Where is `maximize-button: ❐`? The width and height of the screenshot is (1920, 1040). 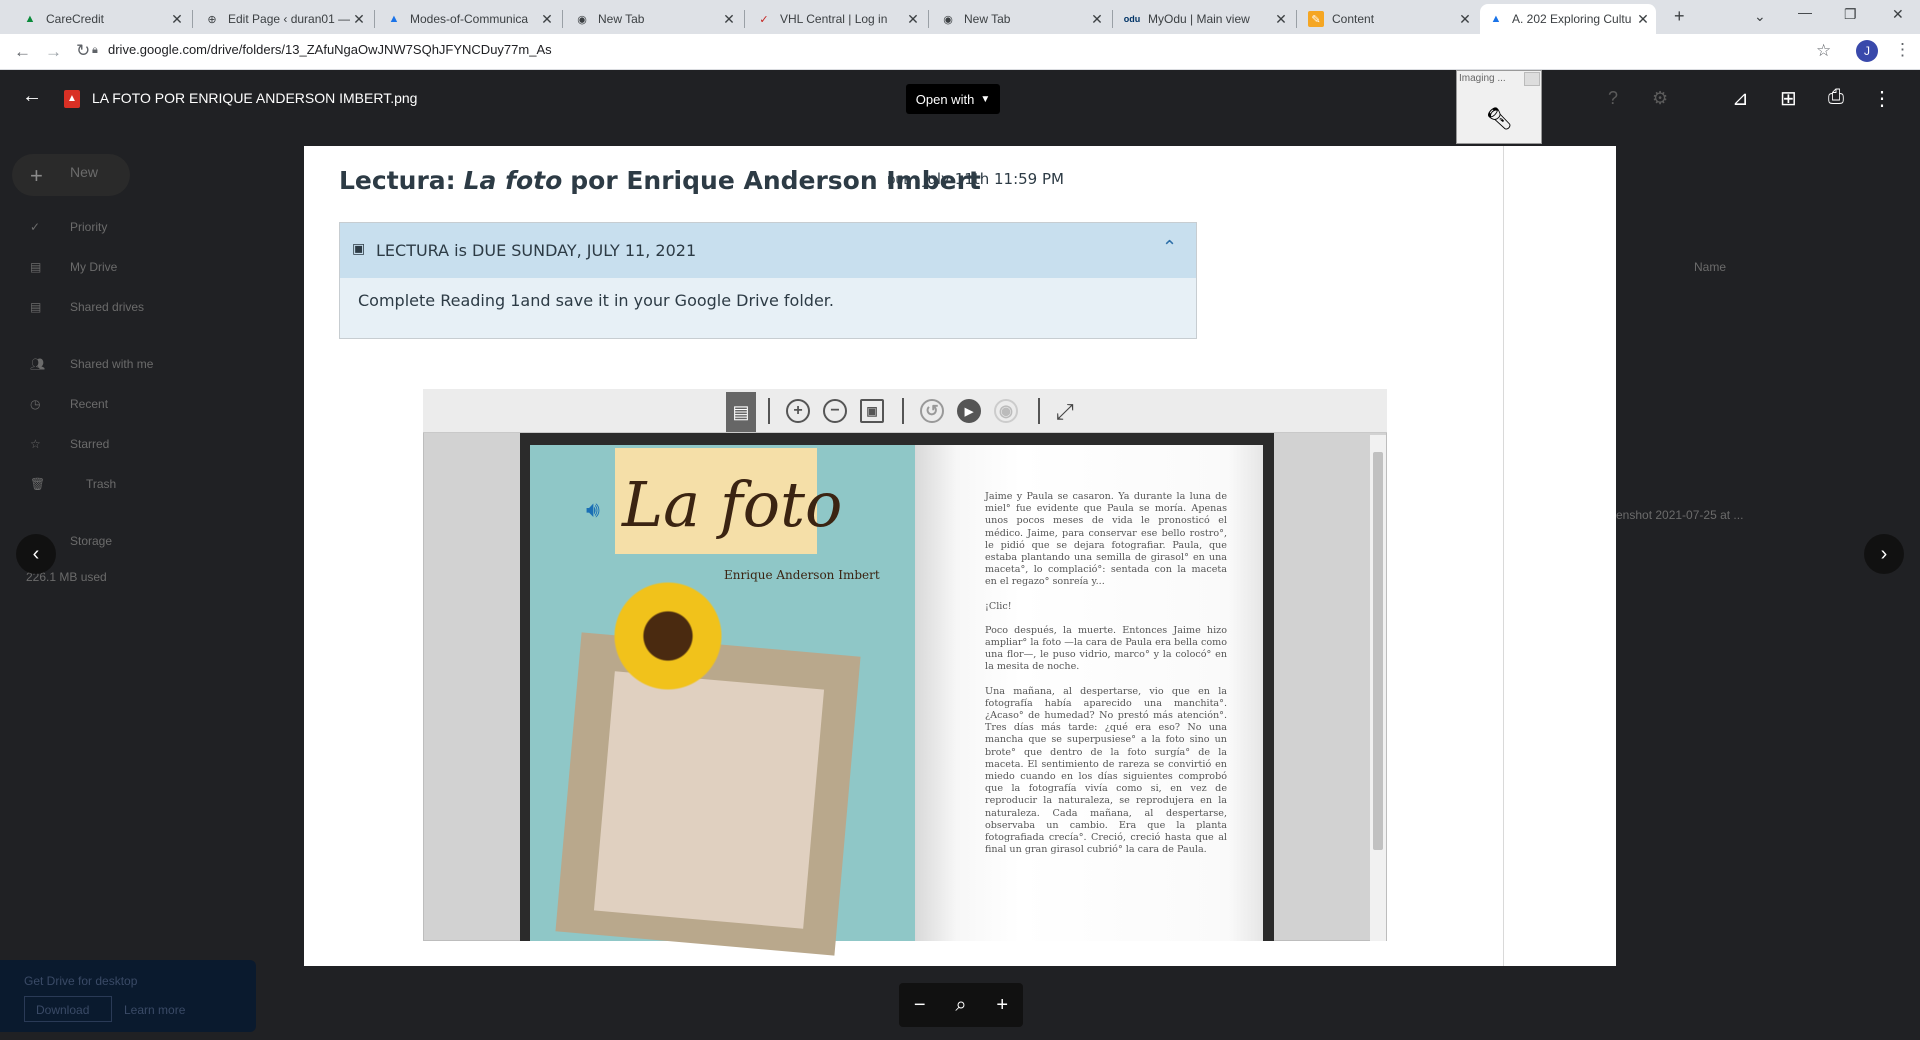 maximize-button: ❐ is located at coordinates (1850, 14).